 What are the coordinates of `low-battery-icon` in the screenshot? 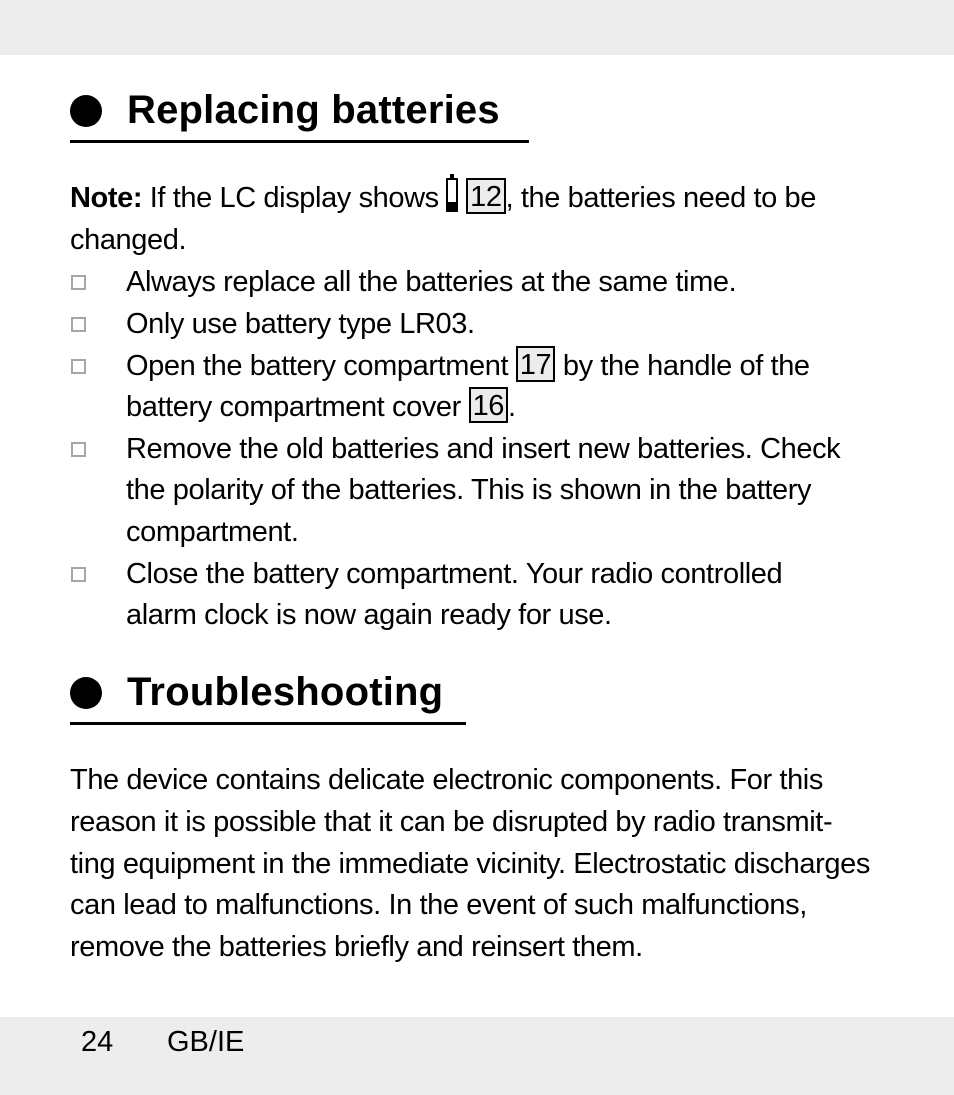 It's located at (452, 193).